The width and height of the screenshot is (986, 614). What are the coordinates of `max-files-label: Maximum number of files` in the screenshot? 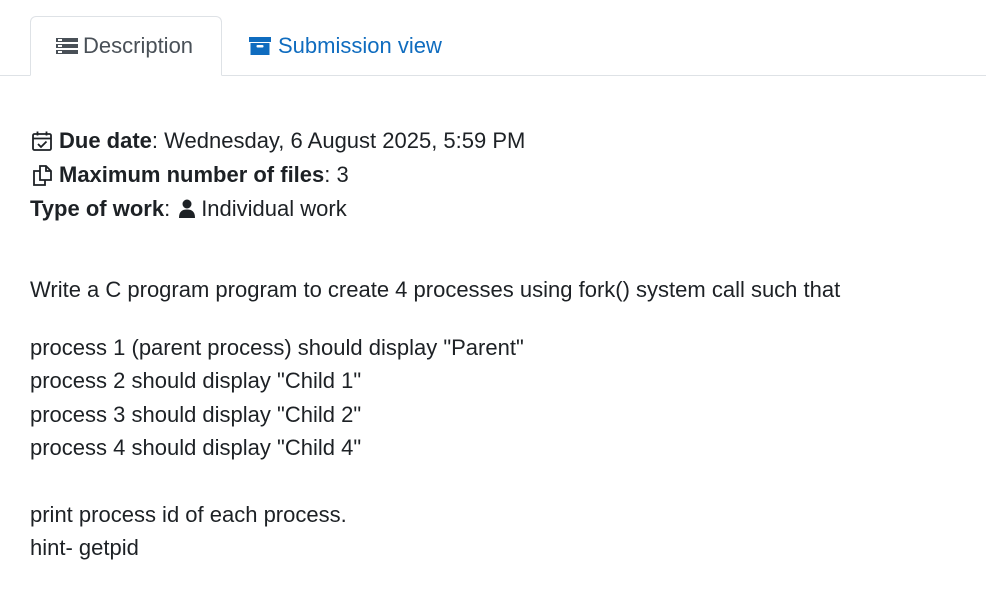 It's located at (192, 174).